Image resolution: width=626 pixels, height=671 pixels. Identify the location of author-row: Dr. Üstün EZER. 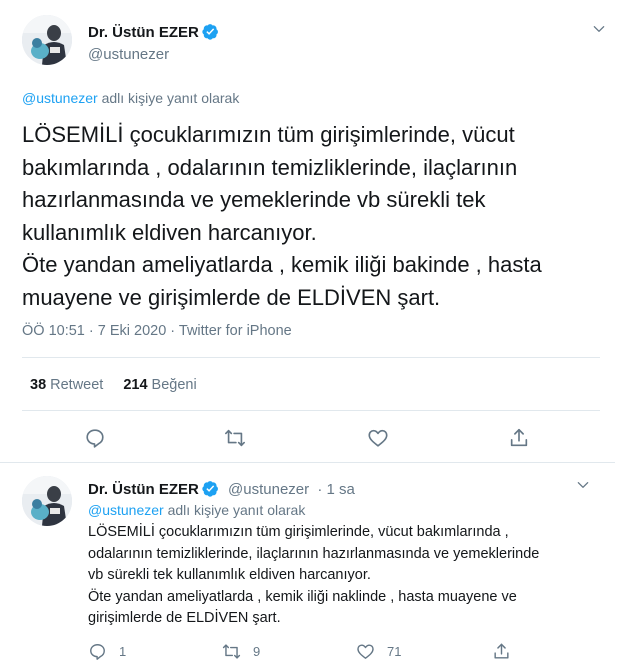
(153, 32).